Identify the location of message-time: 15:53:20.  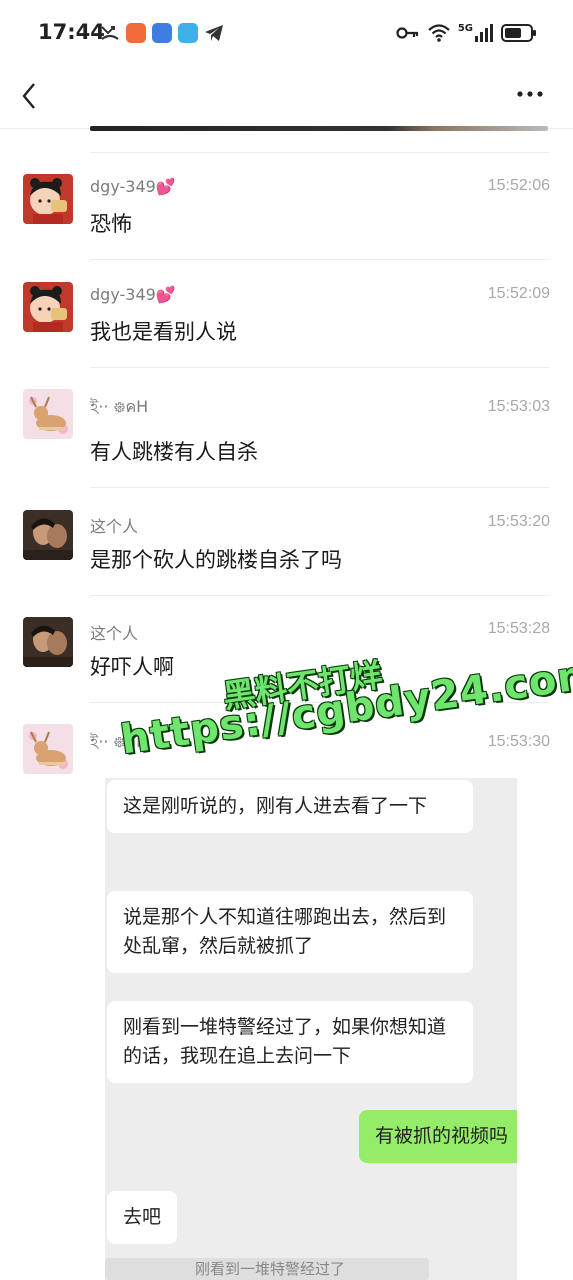
(518, 521).